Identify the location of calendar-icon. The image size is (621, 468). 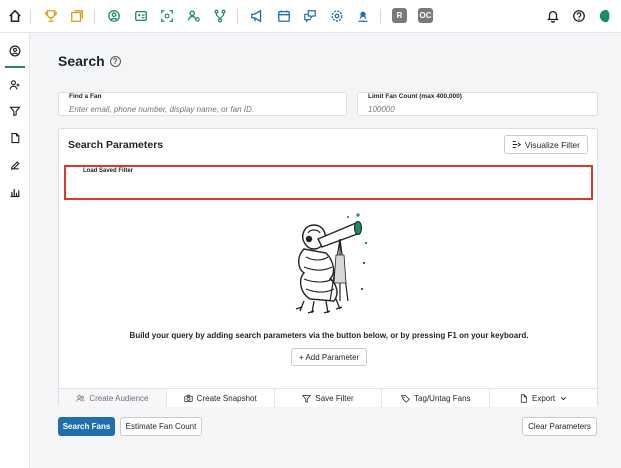
(284, 16).